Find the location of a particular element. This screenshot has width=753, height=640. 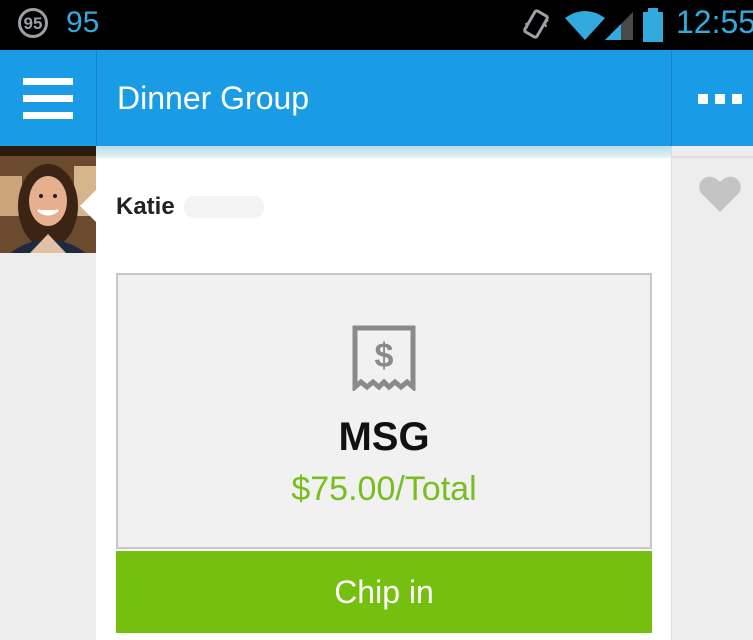

bill-title: MSG is located at coordinates (384, 437).